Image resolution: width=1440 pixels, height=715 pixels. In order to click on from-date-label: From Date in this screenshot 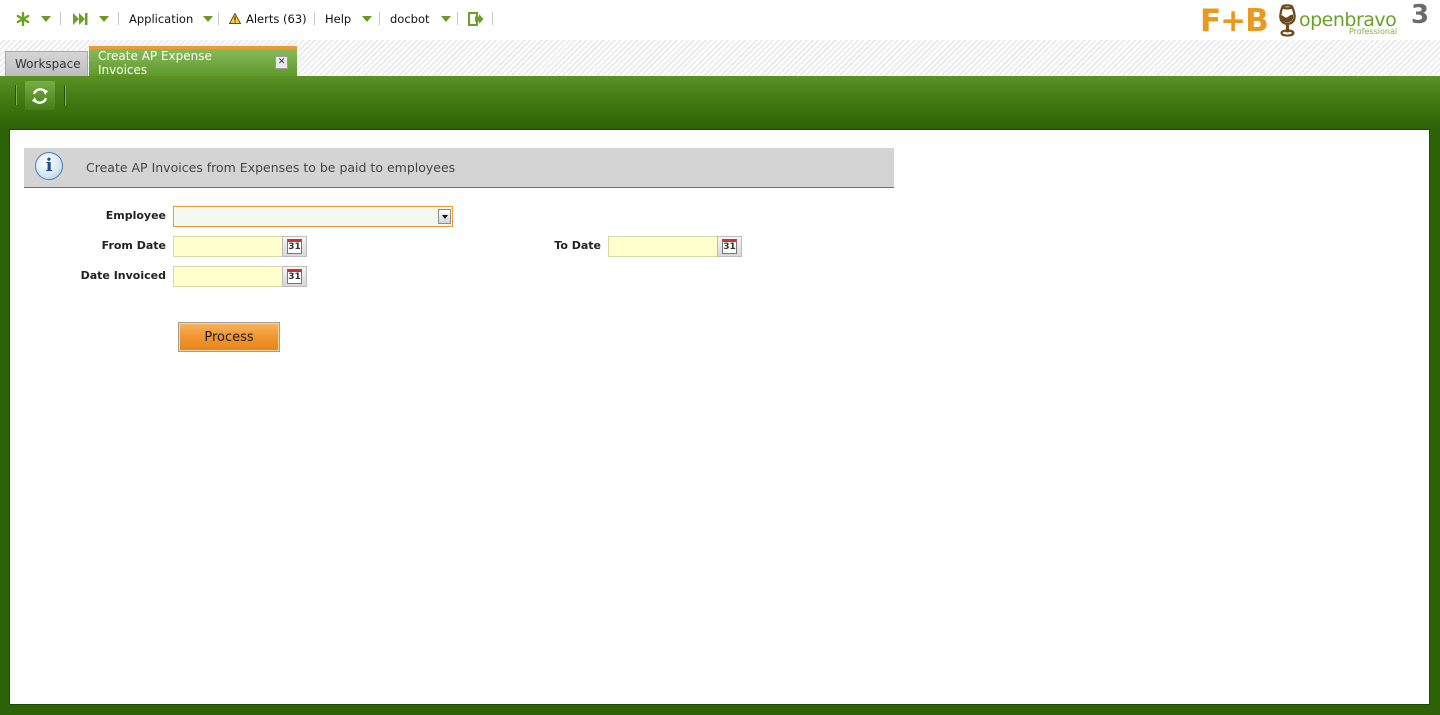, I will do `click(133, 245)`.